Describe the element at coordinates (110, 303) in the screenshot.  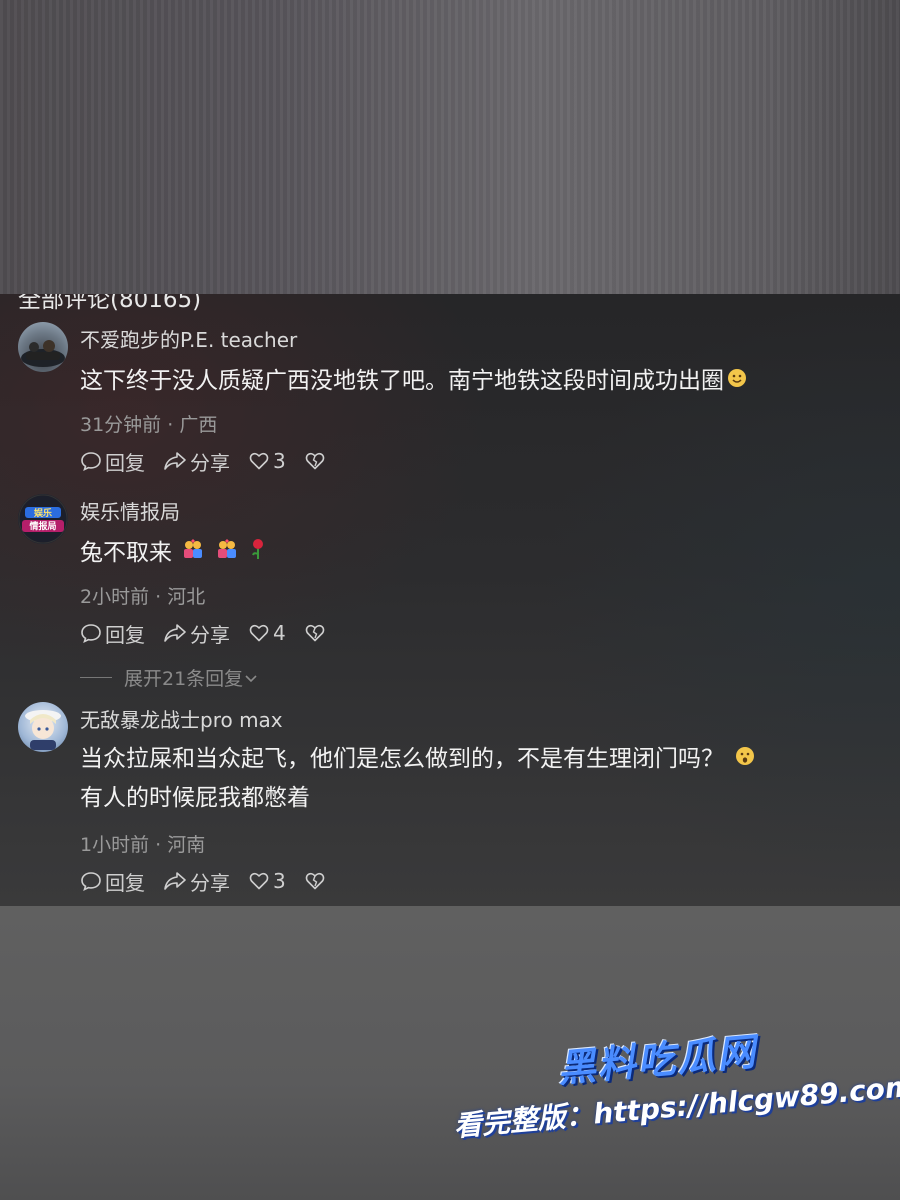
I see `comment-count-title: 全部评论(80165)` at that location.